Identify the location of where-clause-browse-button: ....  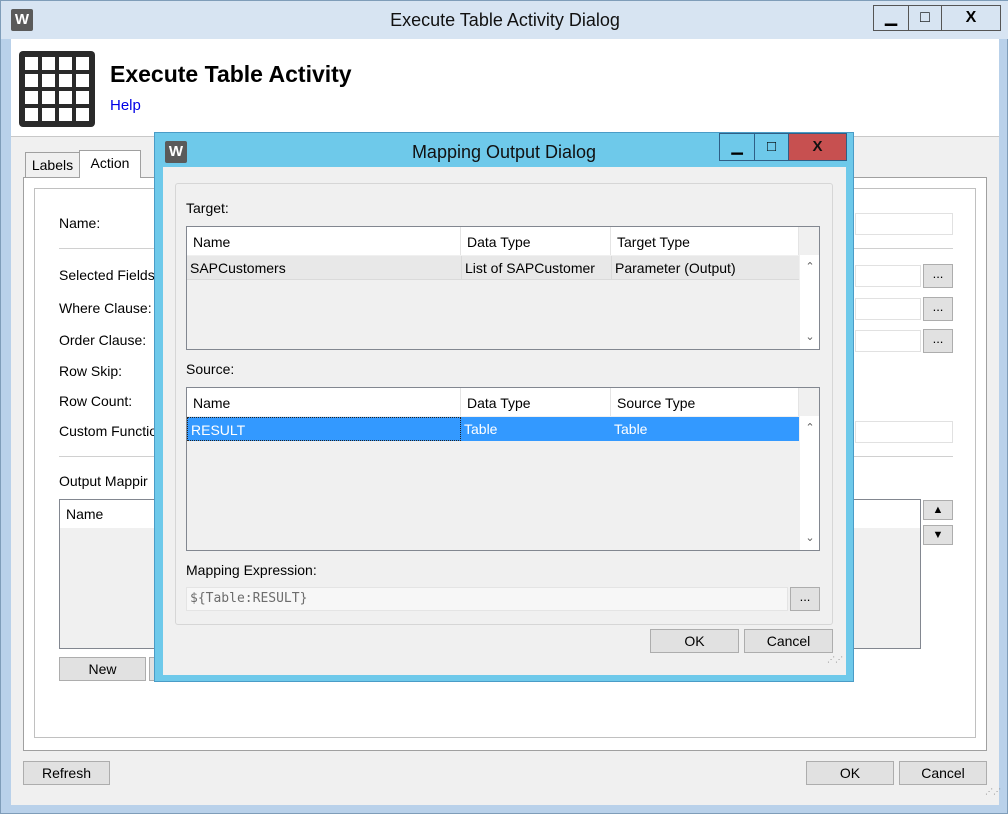
(938, 309).